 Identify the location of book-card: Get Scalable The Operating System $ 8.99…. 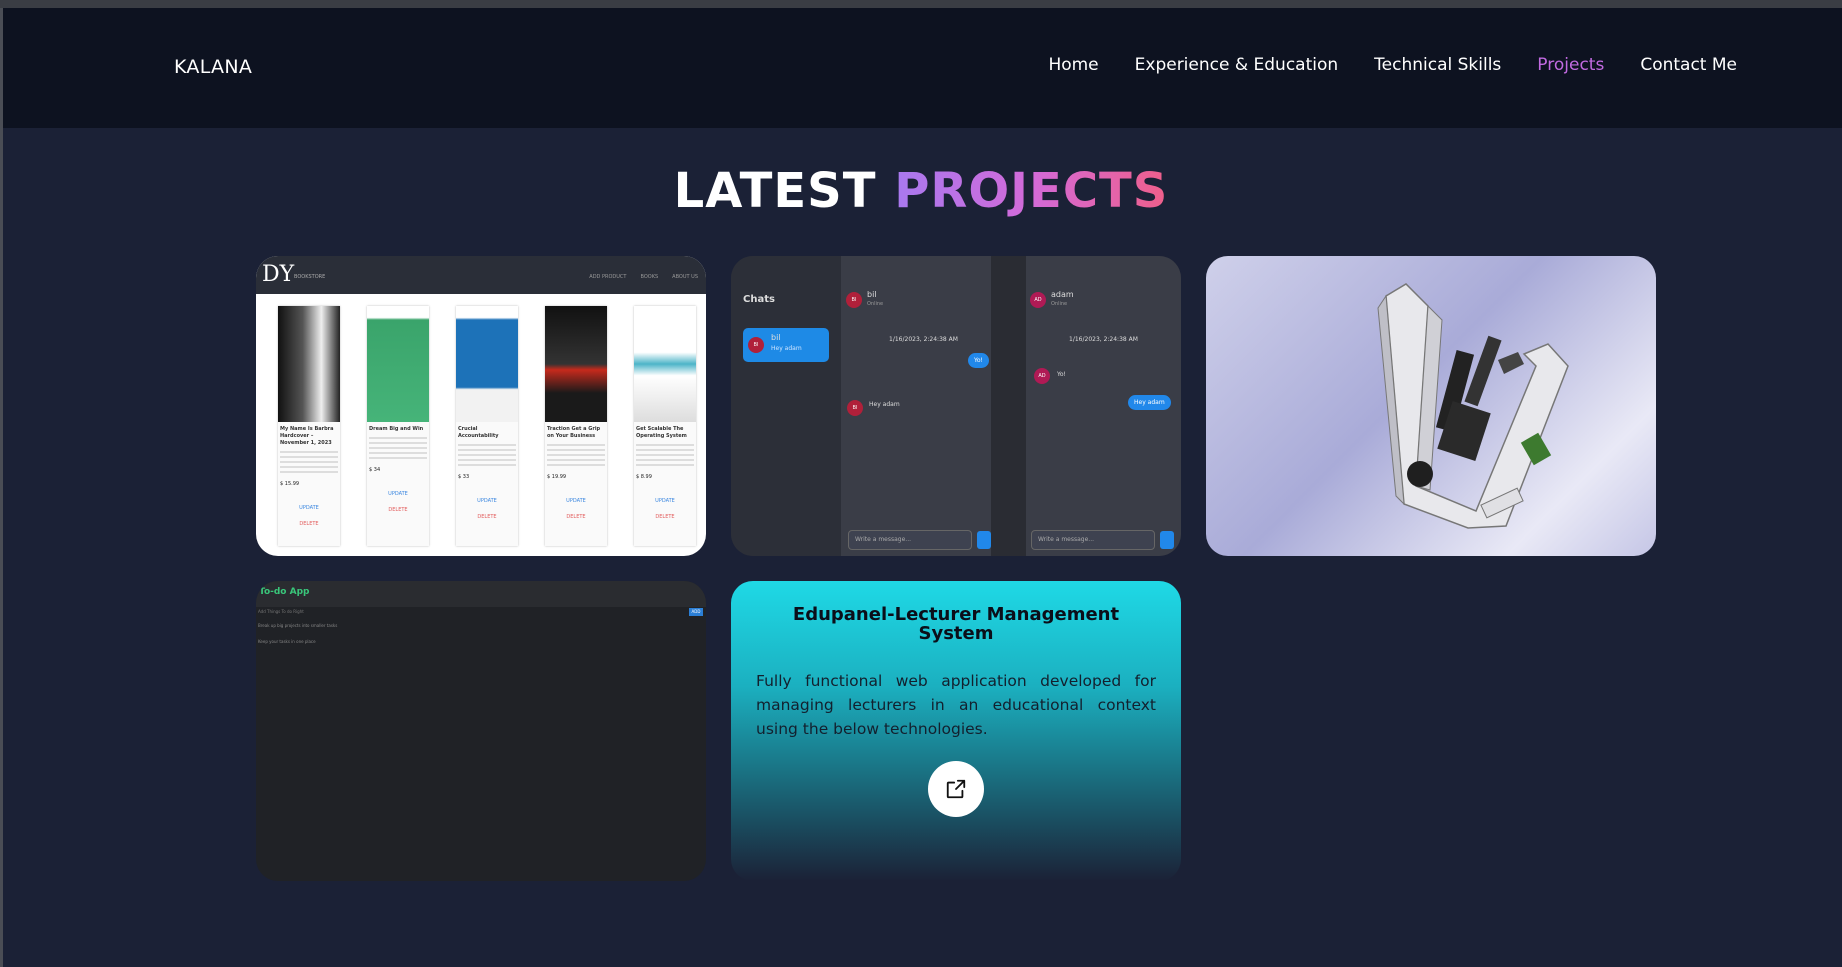
(665, 426).